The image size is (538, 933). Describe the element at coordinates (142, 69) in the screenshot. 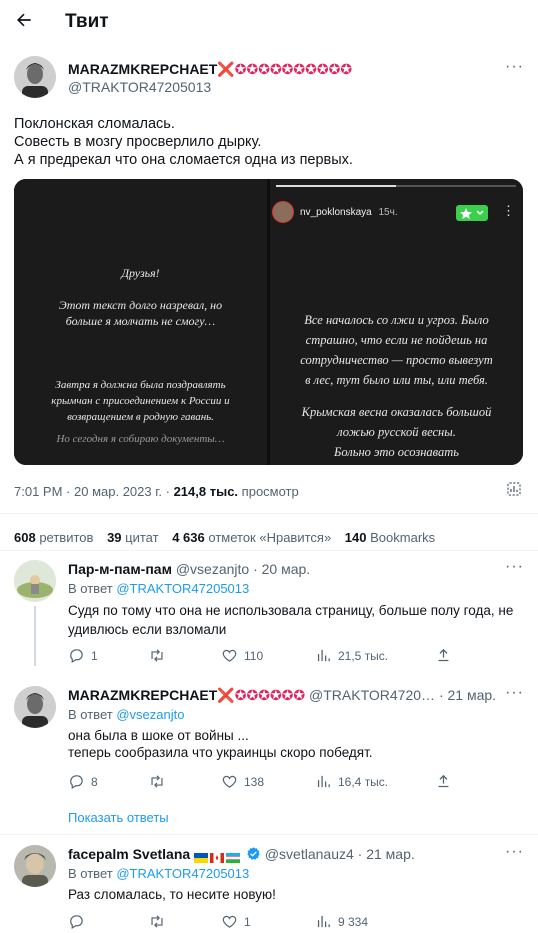

I see `author-name-text: MARAZMKREPCHAET` at that location.